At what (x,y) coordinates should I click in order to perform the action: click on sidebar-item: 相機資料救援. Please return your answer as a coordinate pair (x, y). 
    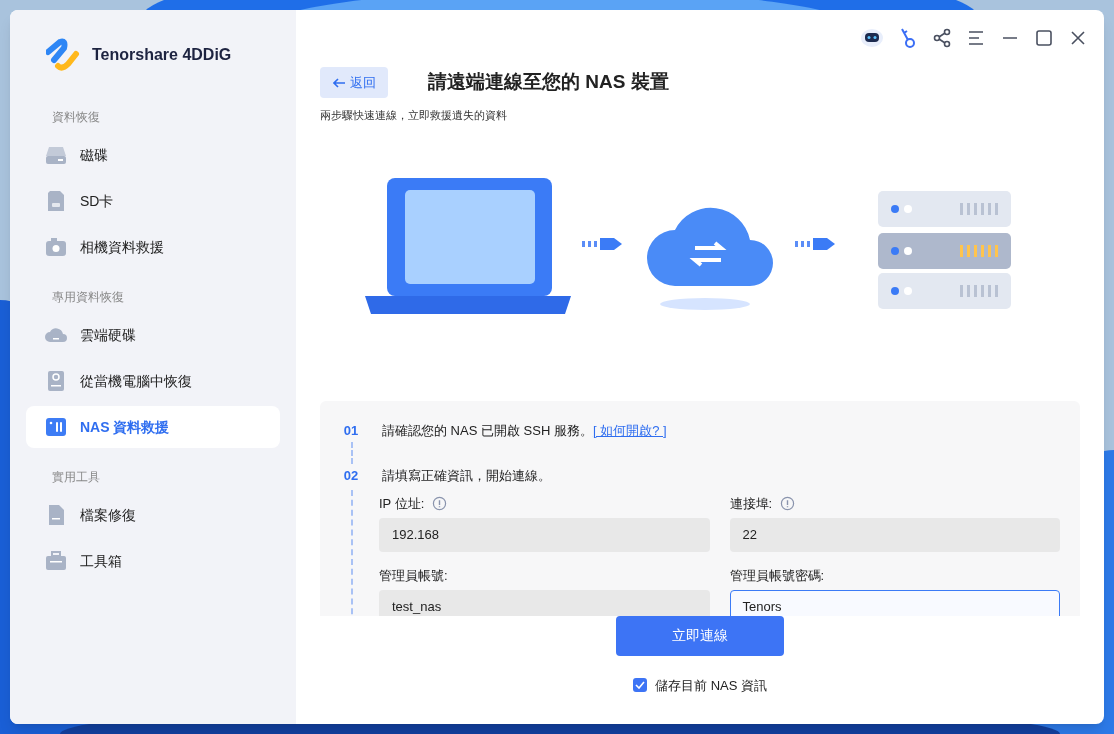
    Looking at the image, I should click on (153, 247).